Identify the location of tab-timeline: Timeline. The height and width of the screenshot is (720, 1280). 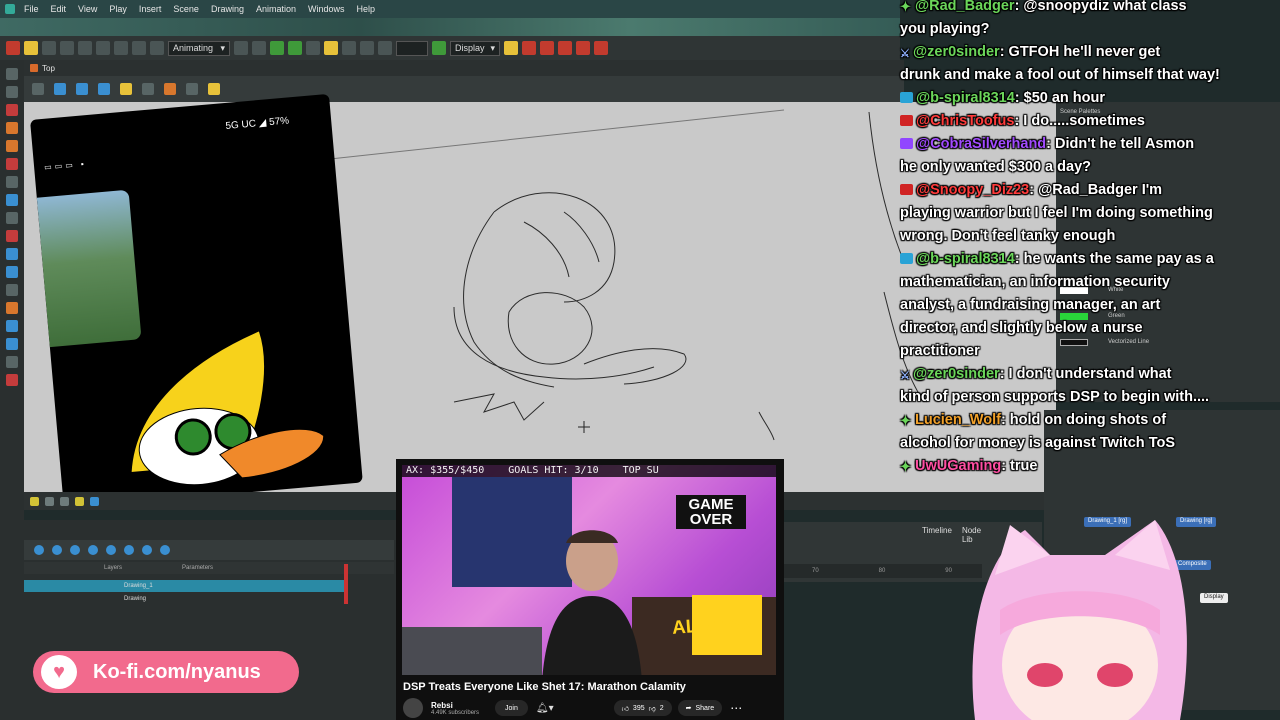
(937, 535).